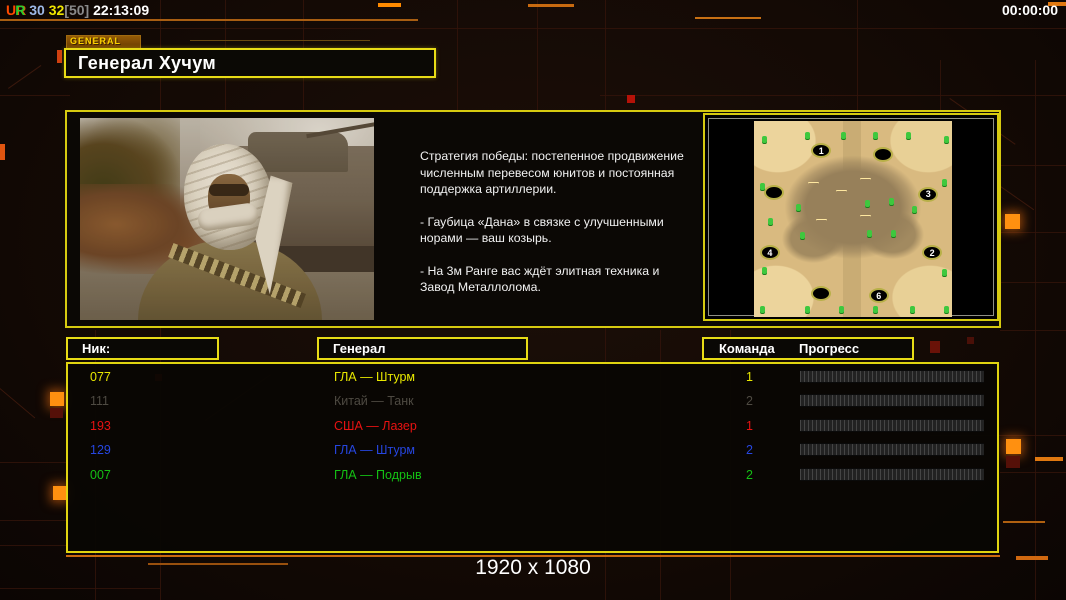 The width and height of the screenshot is (1066, 600). What do you see at coordinates (422, 348) in the screenshot?
I see `header-general-box: Генерал` at bounding box center [422, 348].